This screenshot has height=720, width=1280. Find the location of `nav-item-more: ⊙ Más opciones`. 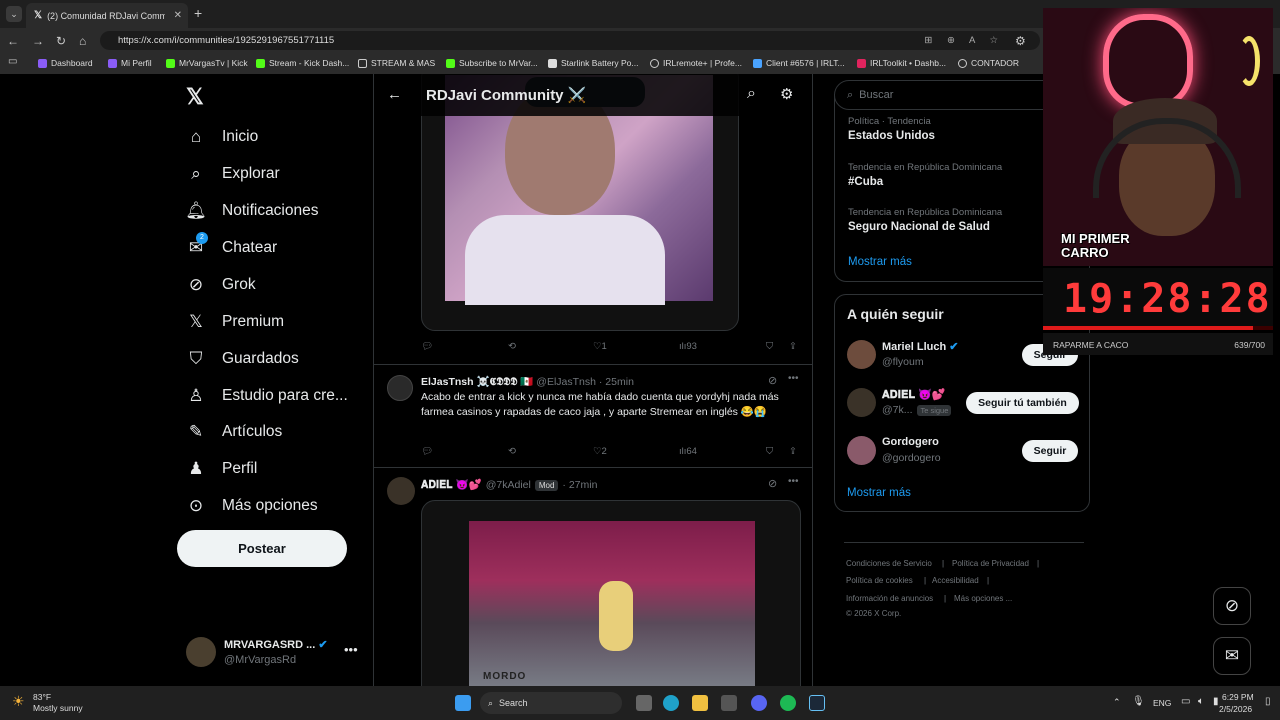

nav-item-more: ⊙ Más opciones is located at coordinates (252, 506).